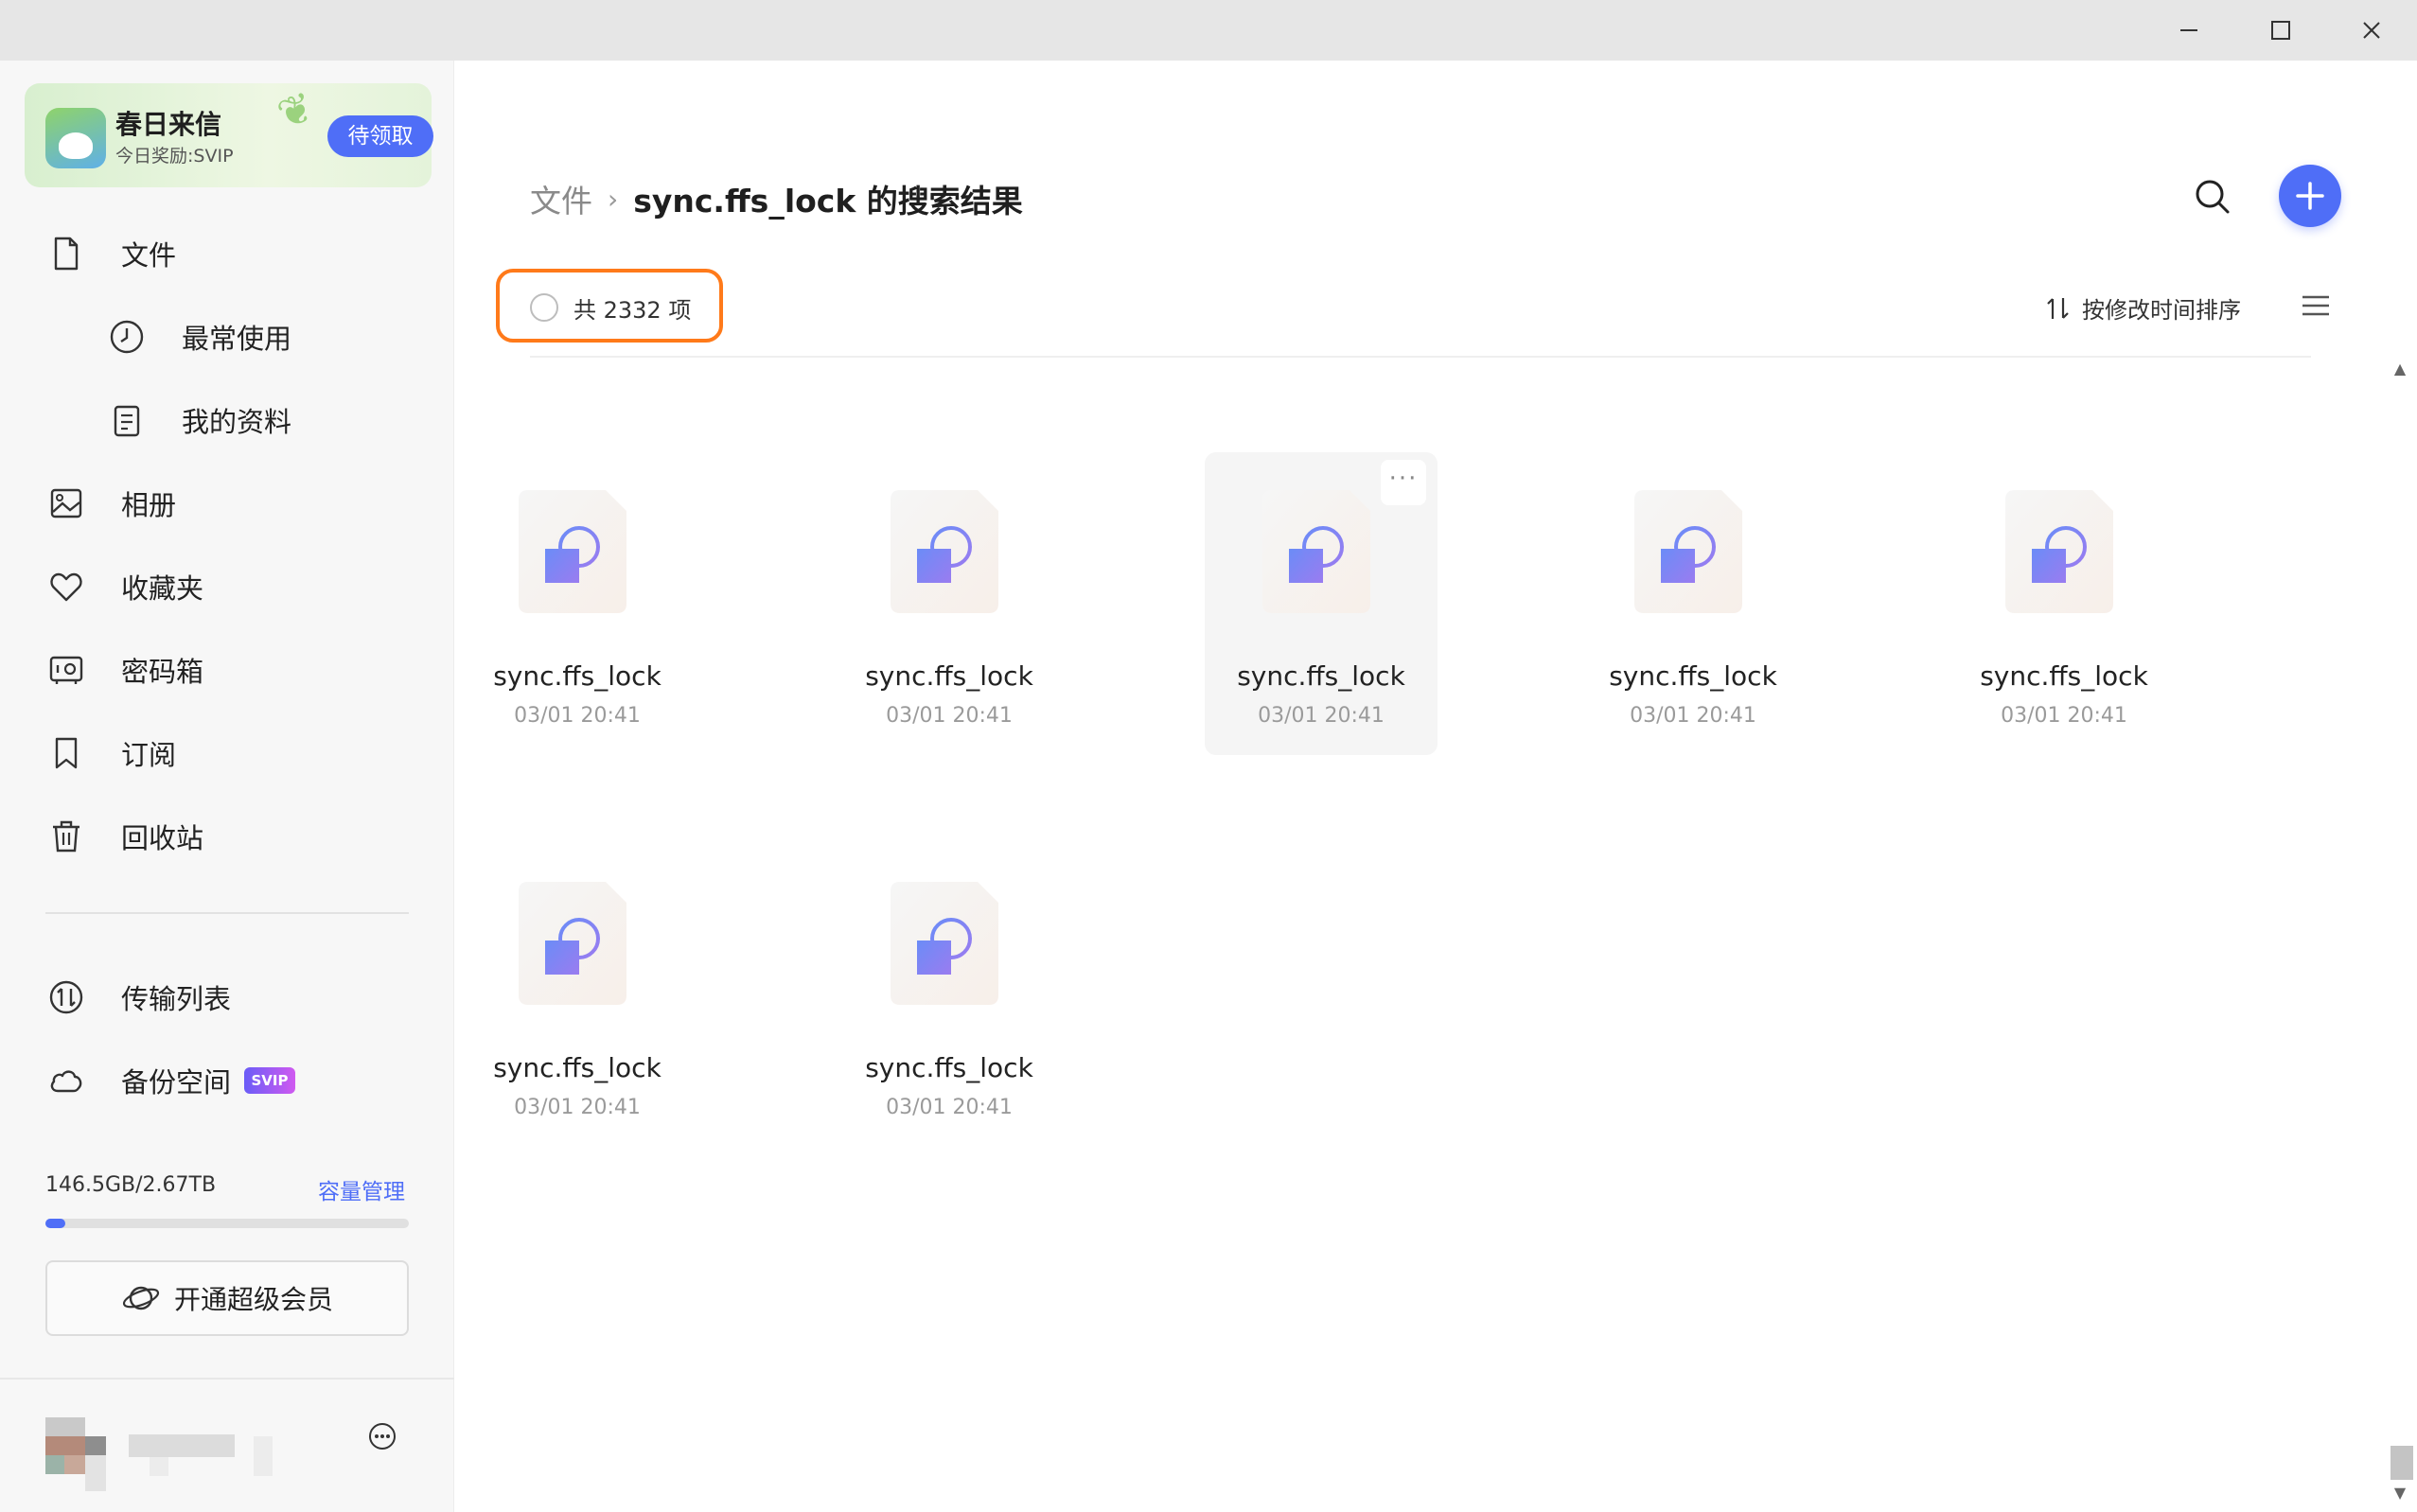 This screenshot has height=1512, width=2417. What do you see at coordinates (2402, 1463) in the screenshot?
I see `scroll-thumb` at bounding box center [2402, 1463].